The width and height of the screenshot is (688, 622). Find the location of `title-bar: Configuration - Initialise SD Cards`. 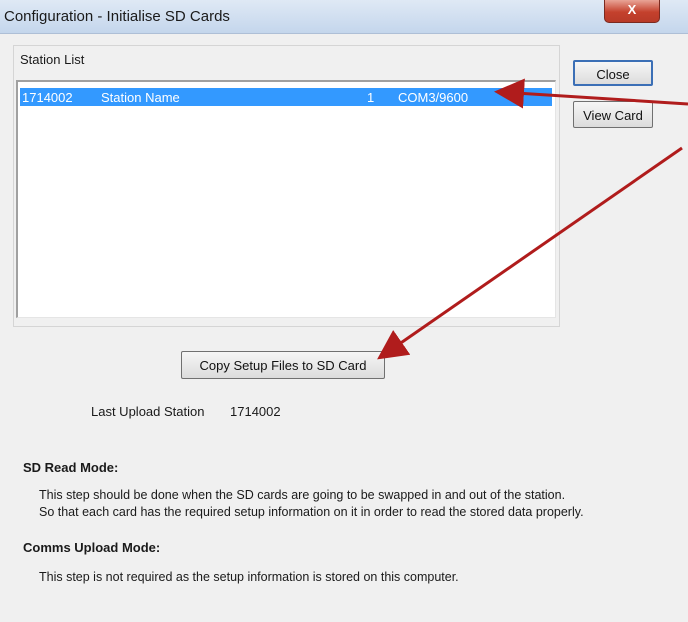

title-bar: Configuration - Initialise SD Cards is located at coordinates (344, 17).